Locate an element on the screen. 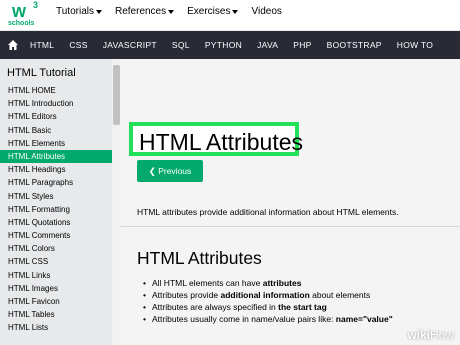  bullet-item: All HTML elements can have attributes is located at coordinates (268, 283).